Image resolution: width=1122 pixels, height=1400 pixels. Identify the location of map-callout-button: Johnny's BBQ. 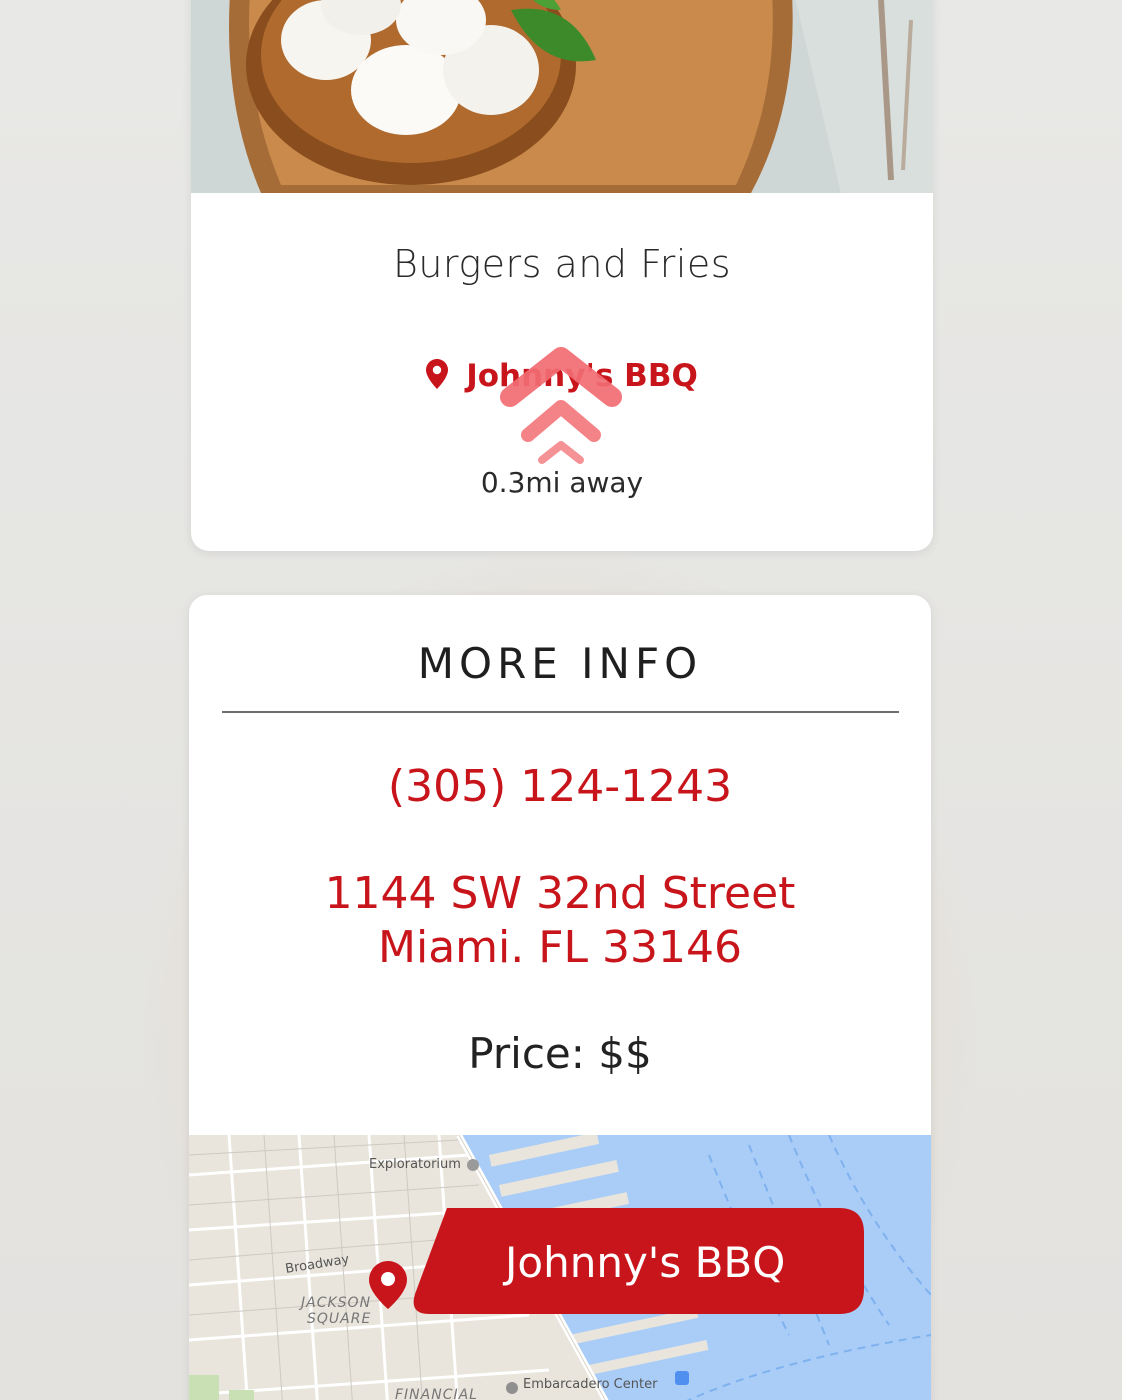
(636, 1261).